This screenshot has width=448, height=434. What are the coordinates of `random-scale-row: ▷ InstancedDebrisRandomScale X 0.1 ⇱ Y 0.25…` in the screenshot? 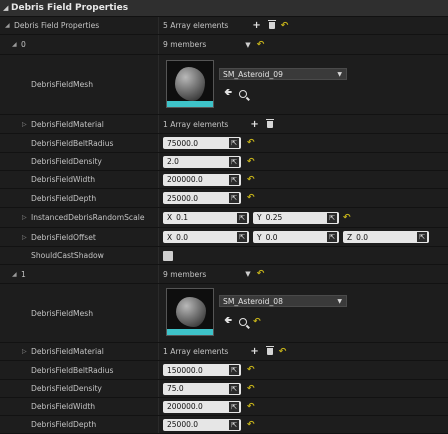 It's located at (224, 218).